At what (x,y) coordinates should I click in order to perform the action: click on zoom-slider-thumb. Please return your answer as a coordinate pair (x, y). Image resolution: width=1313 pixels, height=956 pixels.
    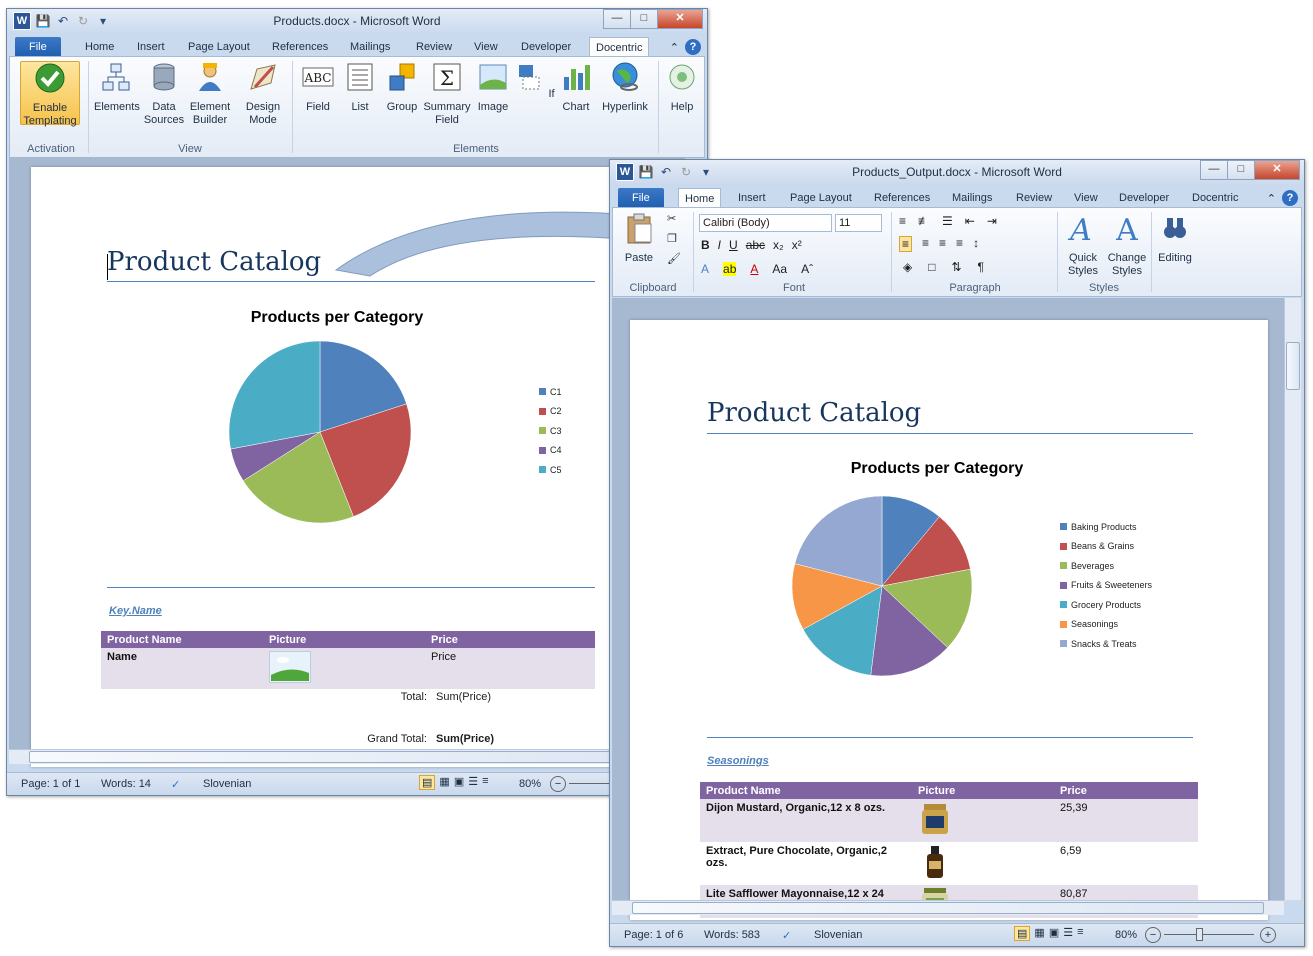
    Looking at the image, I should click on (1199, 934).